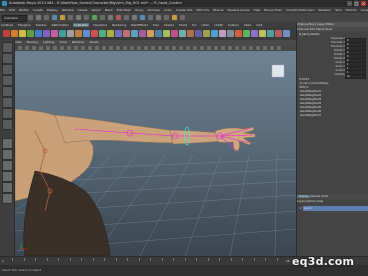 The height and width of the screenshot is (276, 368). What do you see at coordinates (7, 154) in the screenshot?
I see `four-view-layout-icon` at bounding box center [7, 154].